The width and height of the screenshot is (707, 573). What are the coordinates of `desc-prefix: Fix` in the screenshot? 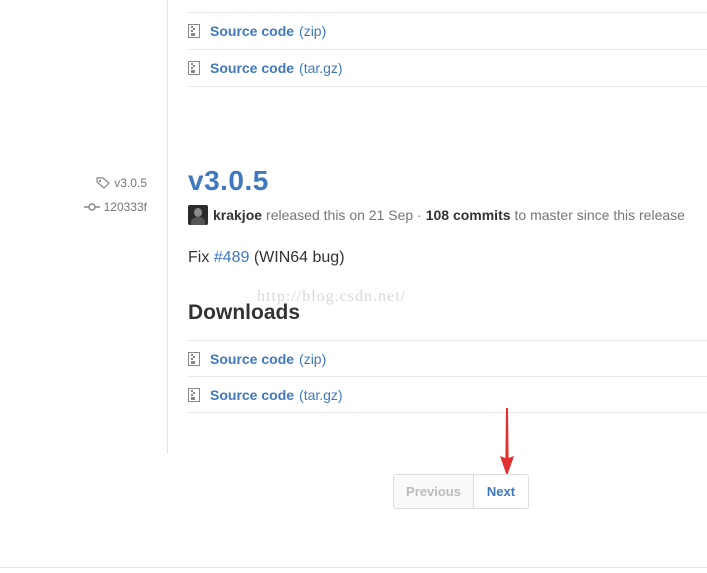 It's located at (199, 257).